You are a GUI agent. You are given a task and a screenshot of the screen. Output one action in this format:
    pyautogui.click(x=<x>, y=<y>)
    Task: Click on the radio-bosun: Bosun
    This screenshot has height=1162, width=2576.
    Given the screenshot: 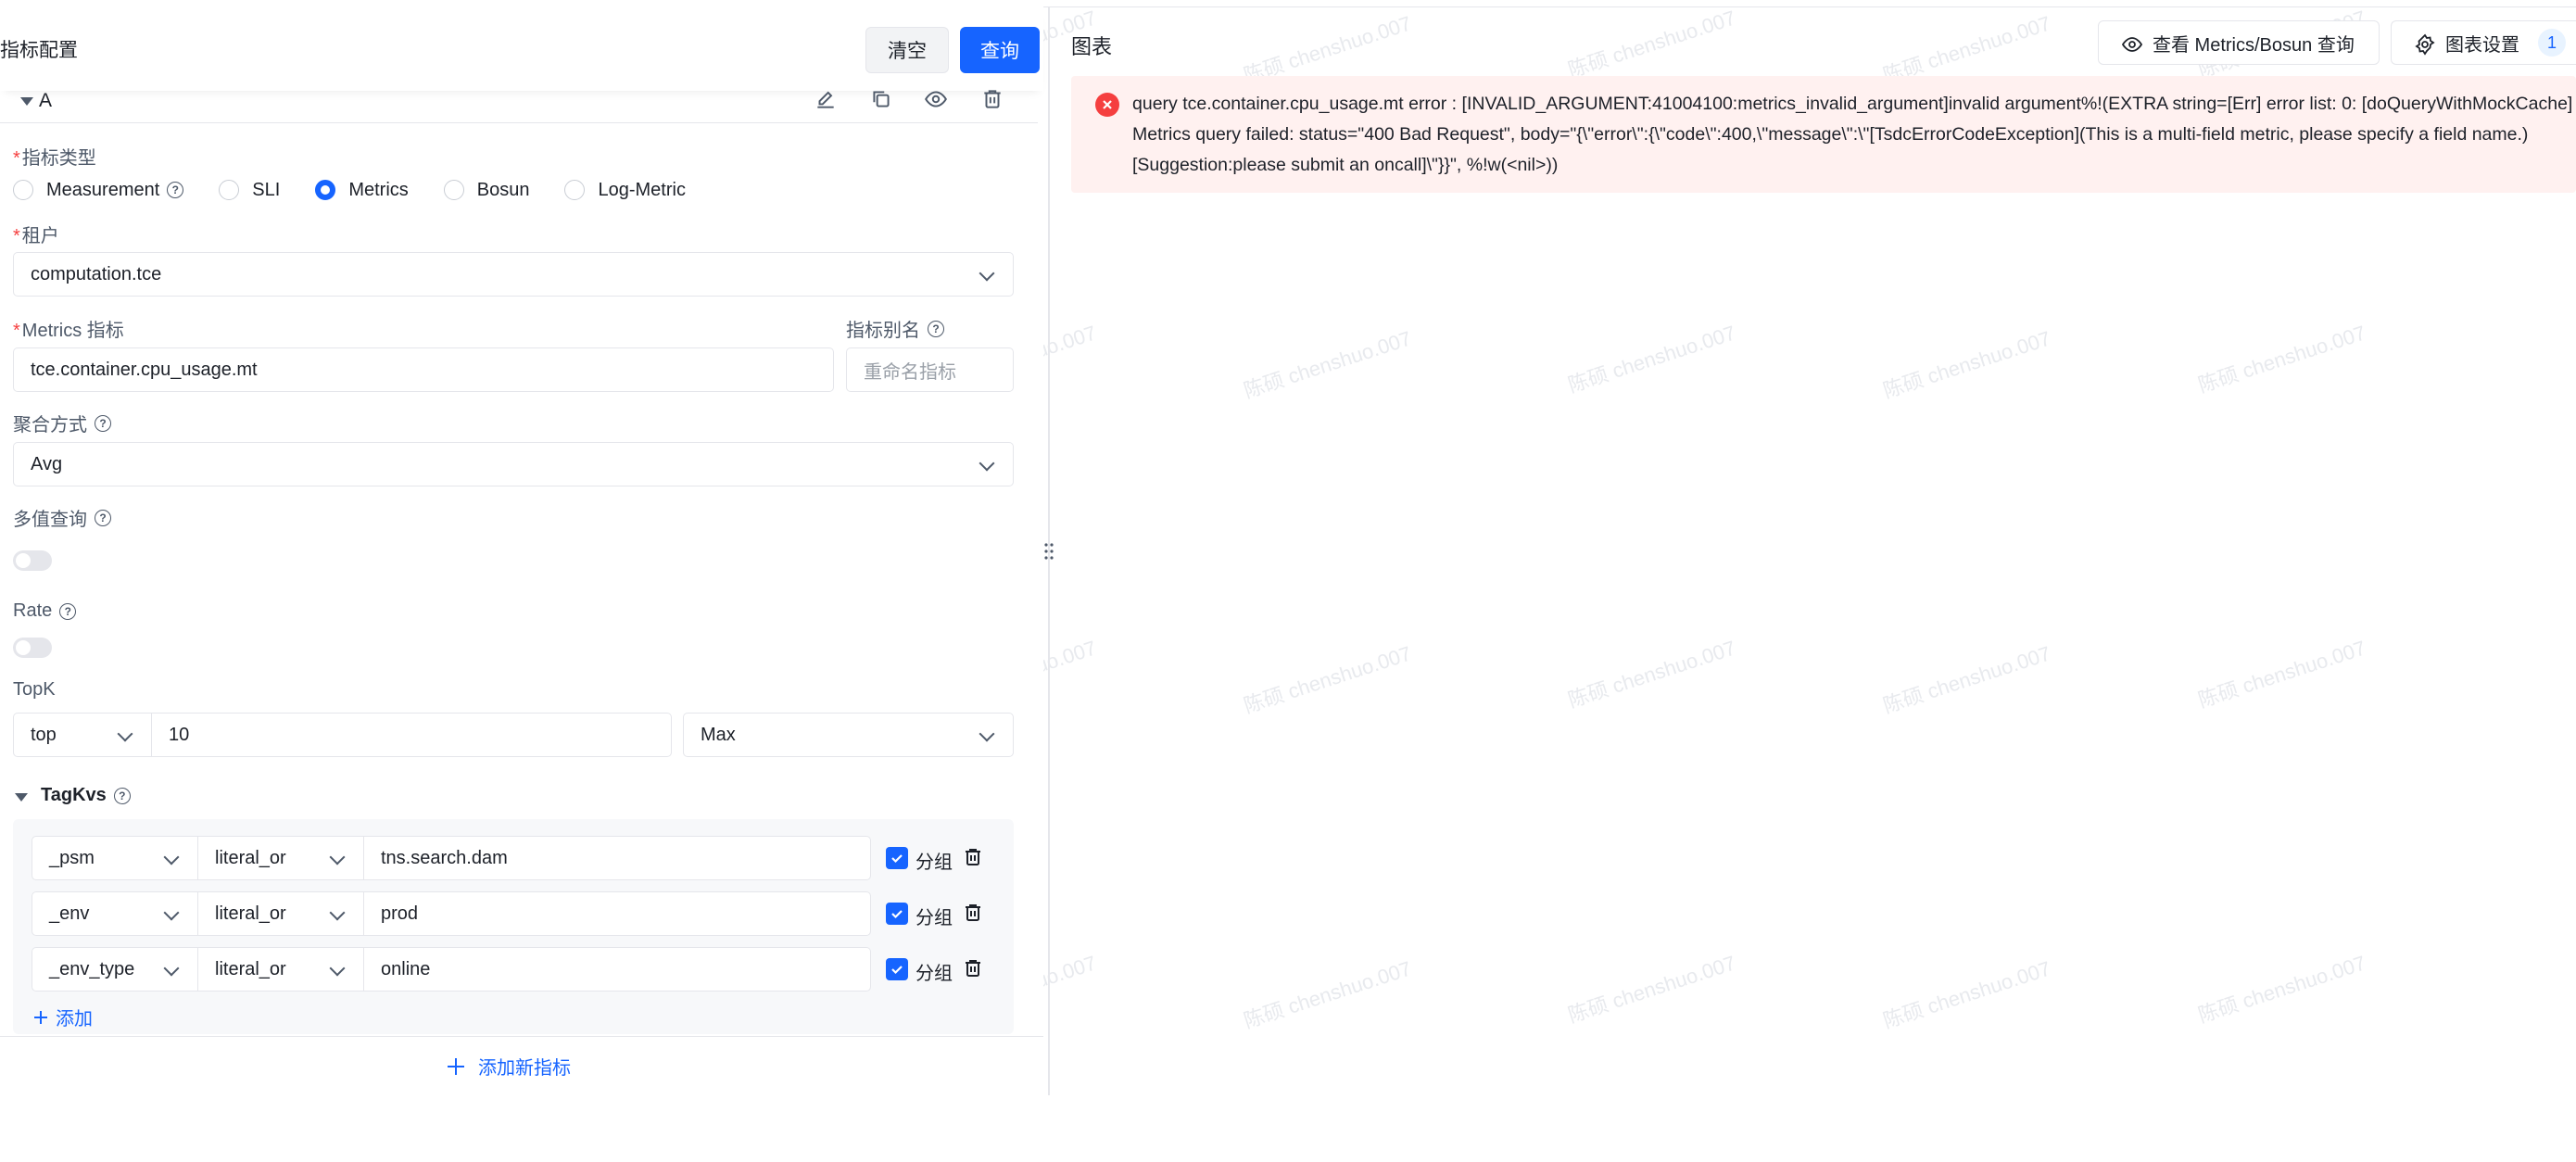 What is the action you would take?
    pyautogui.click(x=486, y=190)
    